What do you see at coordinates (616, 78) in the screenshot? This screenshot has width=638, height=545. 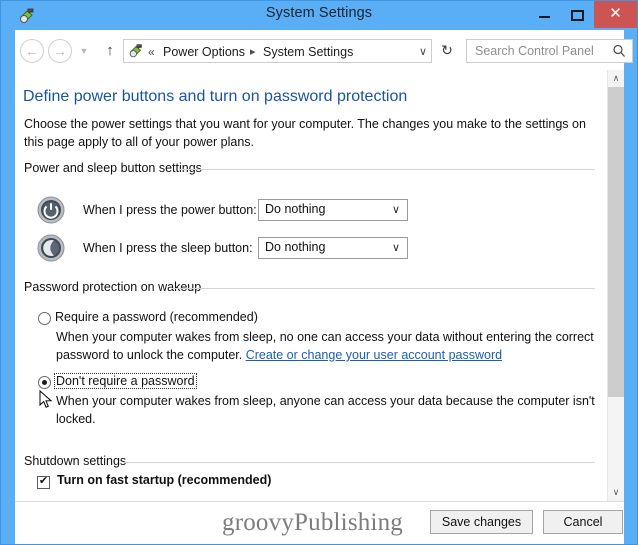 I see `scroll-up-icon: ∧` at bounding box center [616, 78].